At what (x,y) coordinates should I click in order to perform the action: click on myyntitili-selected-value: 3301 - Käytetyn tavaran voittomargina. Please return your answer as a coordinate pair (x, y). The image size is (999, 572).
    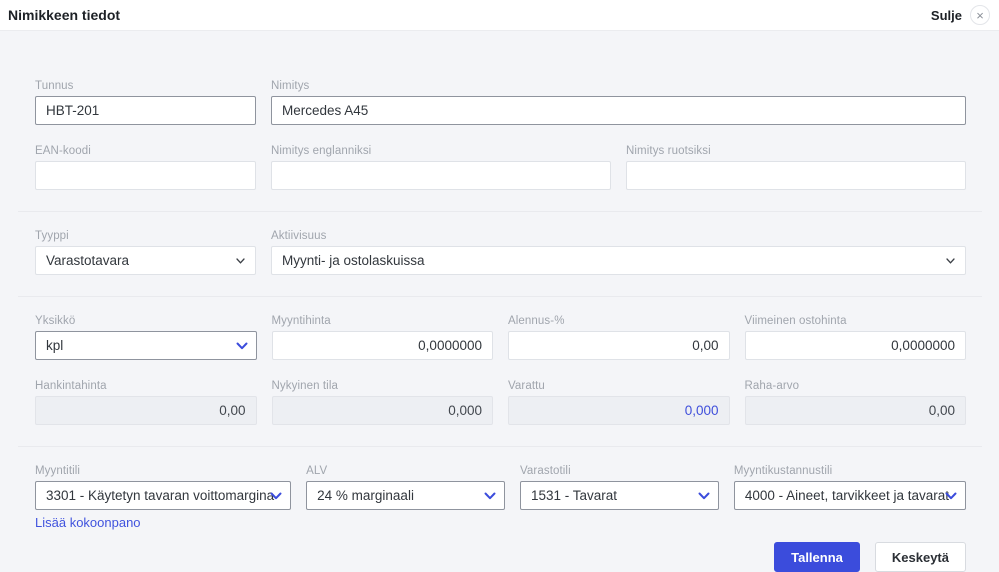
    Looking at the image, I should click on (160, 495).